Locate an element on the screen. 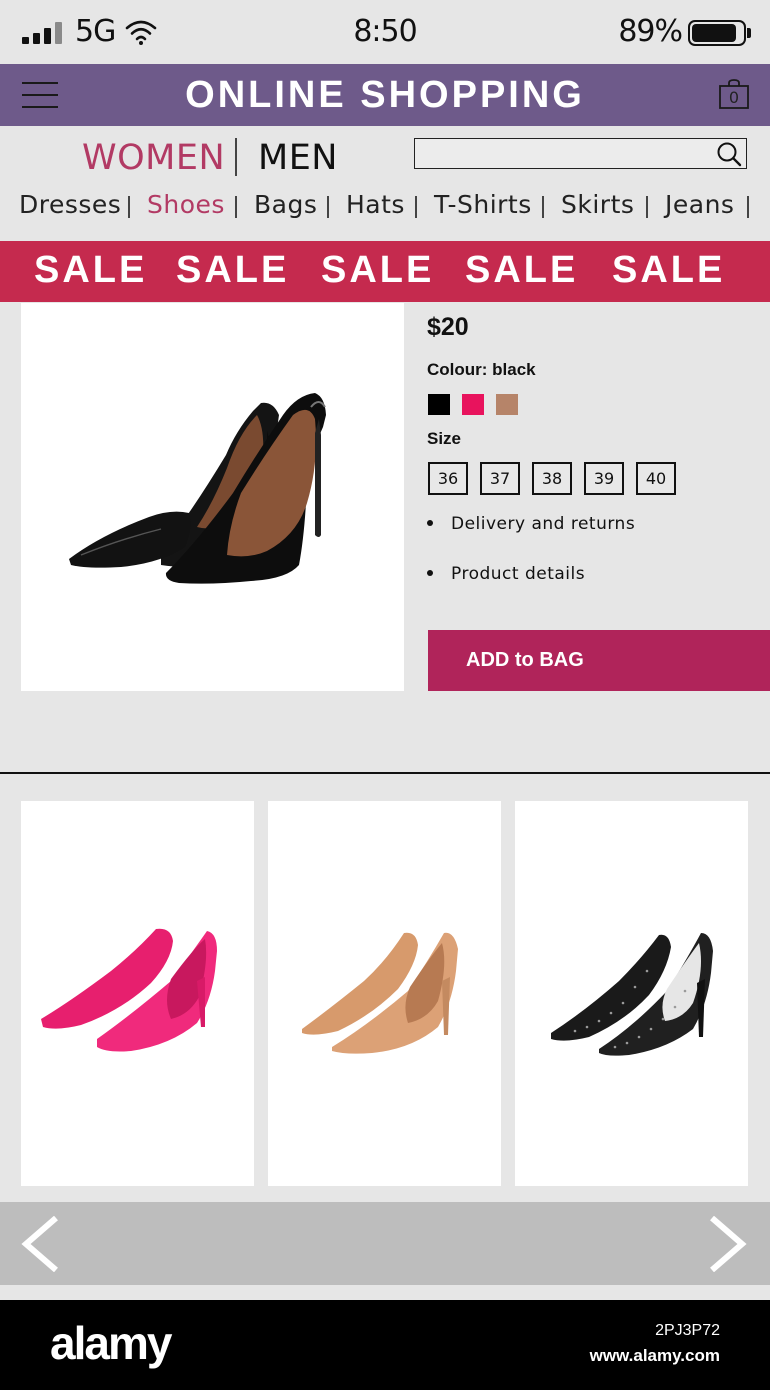 This screenshot has width=770, height=1390. category-bags: Bags is located at coordinates (285, 204).